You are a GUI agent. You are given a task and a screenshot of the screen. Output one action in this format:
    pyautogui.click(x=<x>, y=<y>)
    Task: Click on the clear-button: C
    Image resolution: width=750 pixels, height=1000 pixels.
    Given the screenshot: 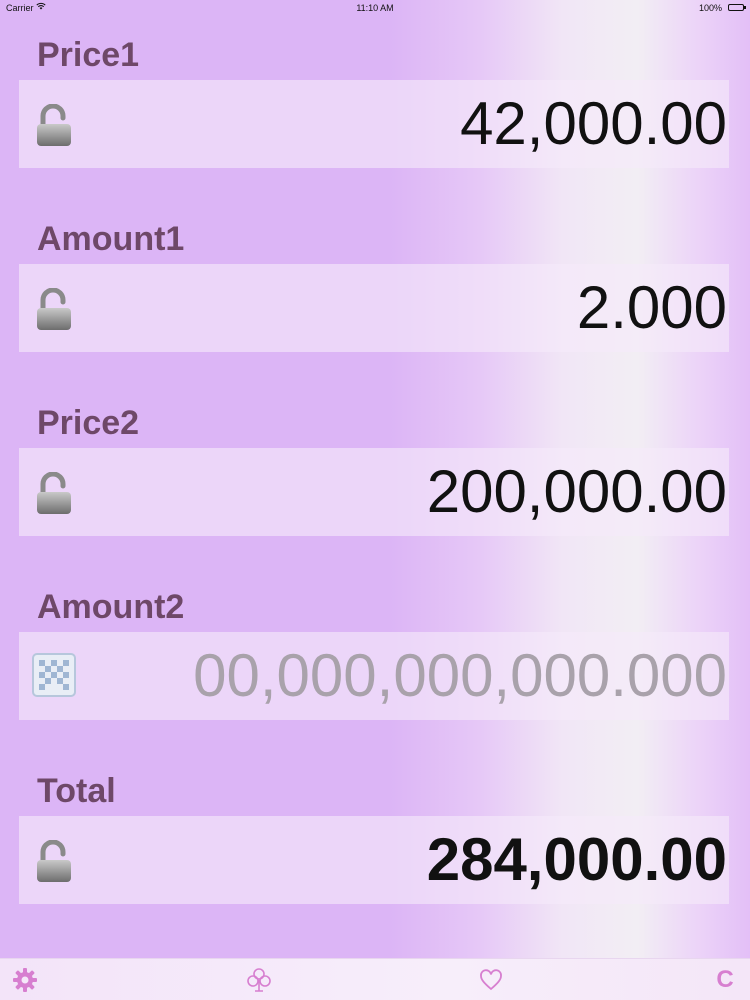 What is the action you would take?
    pyautogui.click(x=725, y=980)
    